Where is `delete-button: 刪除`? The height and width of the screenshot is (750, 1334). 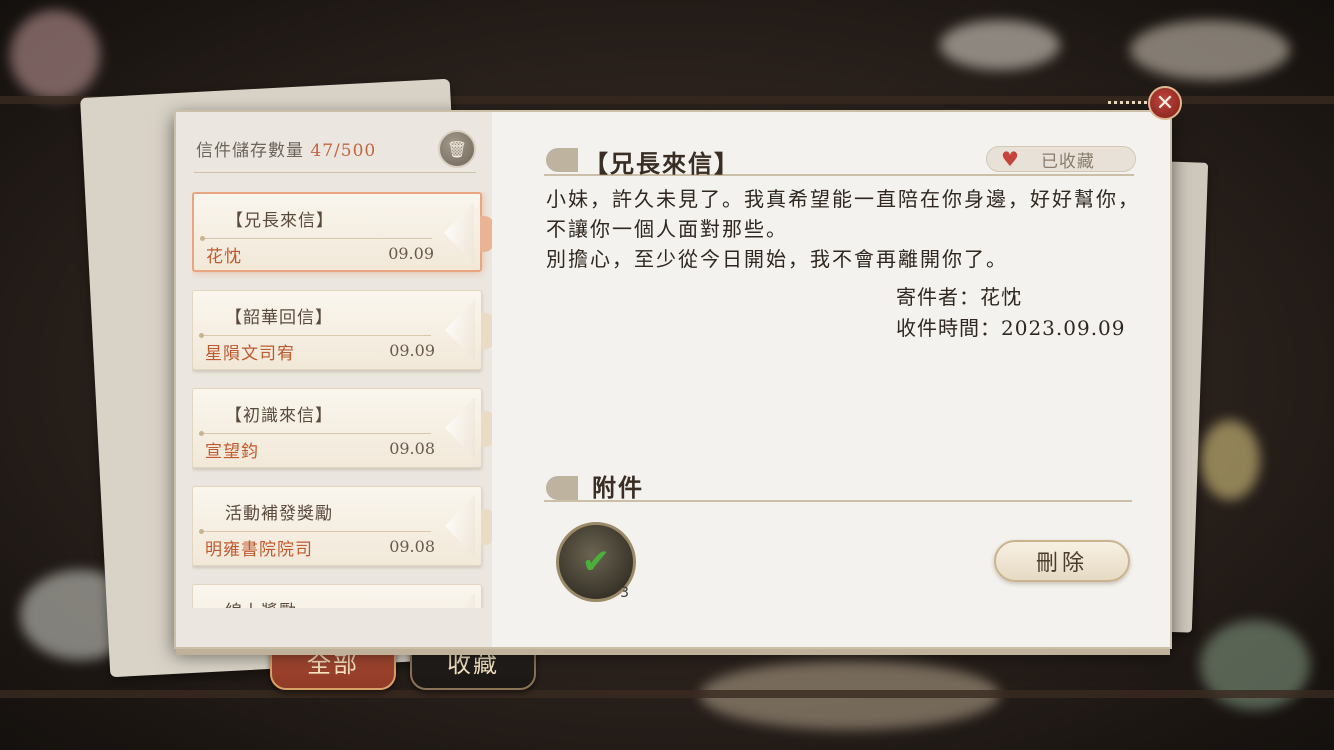 delete-button: 刪除 is located at coordinates (1062, 561).